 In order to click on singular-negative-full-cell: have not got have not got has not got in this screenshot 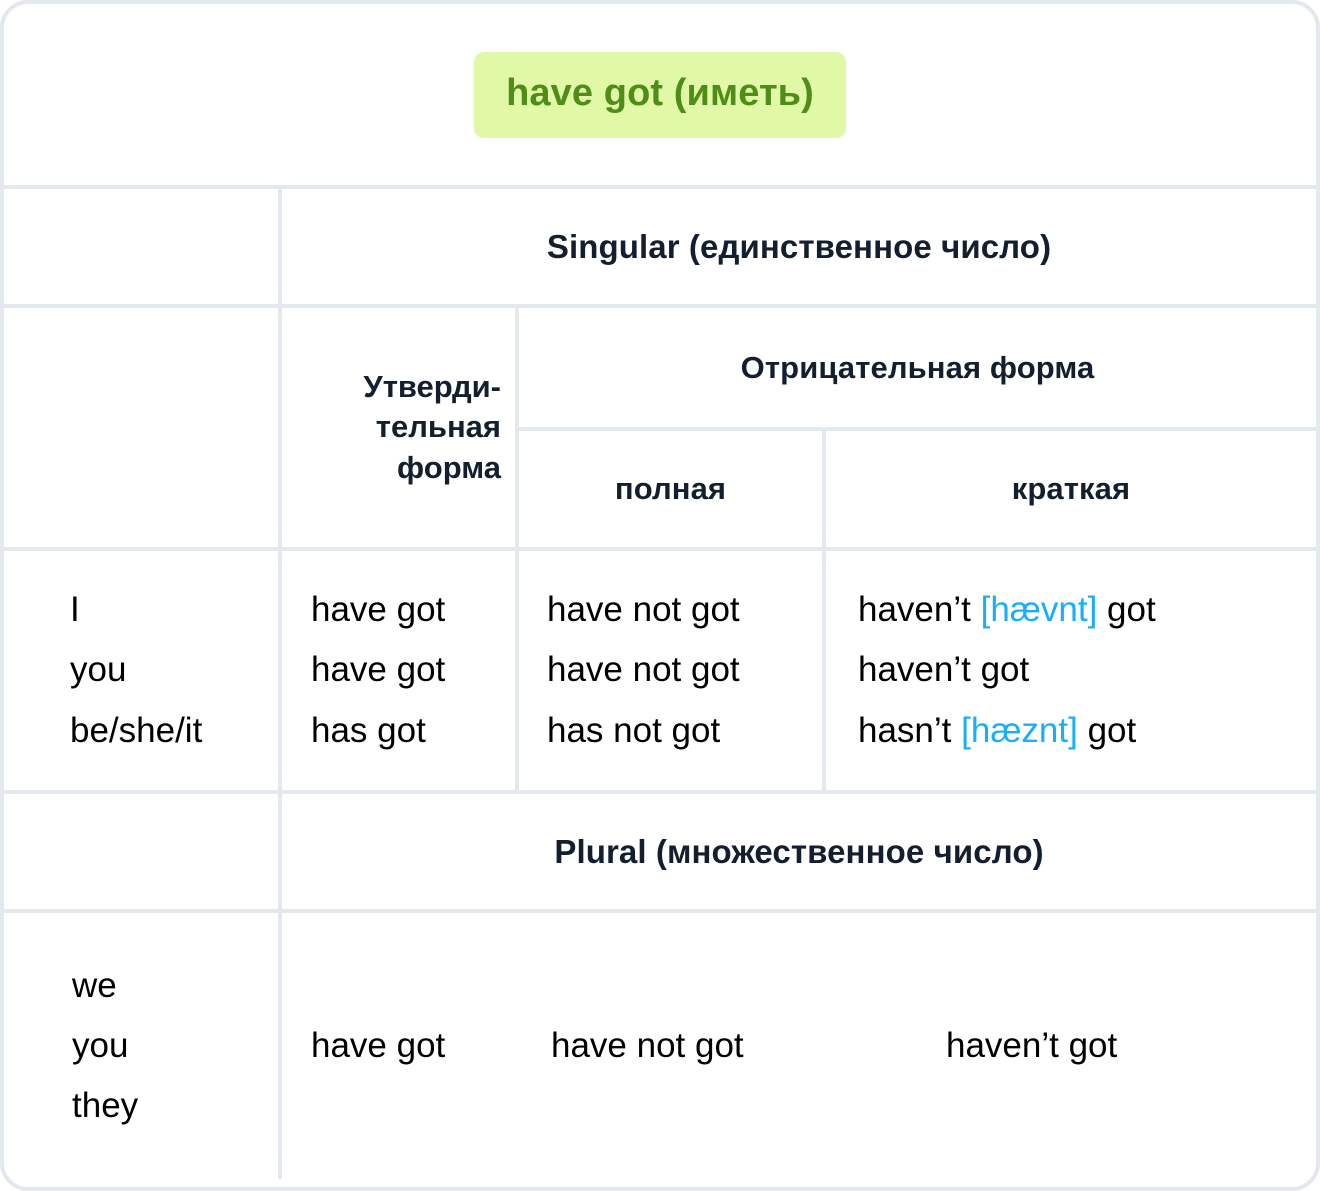, I will do `click(672, 670)`.